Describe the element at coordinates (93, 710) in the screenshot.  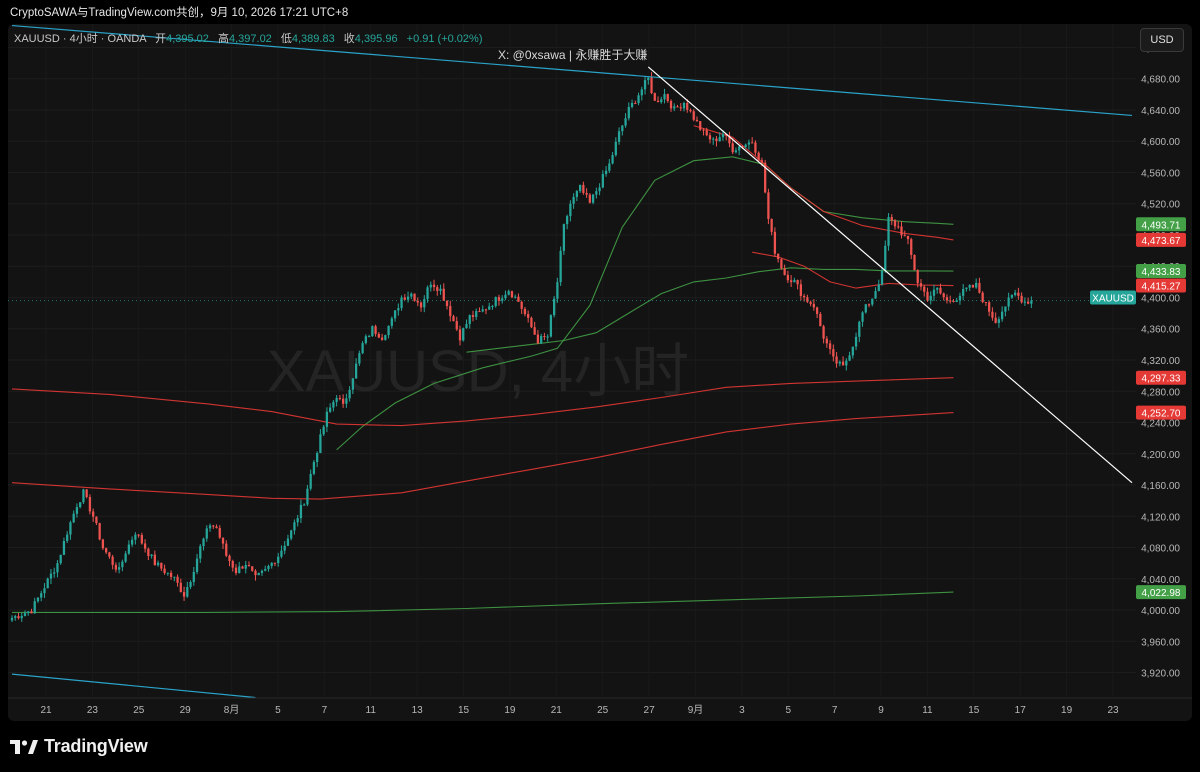
I see `time-tick-label: 23` at that location.